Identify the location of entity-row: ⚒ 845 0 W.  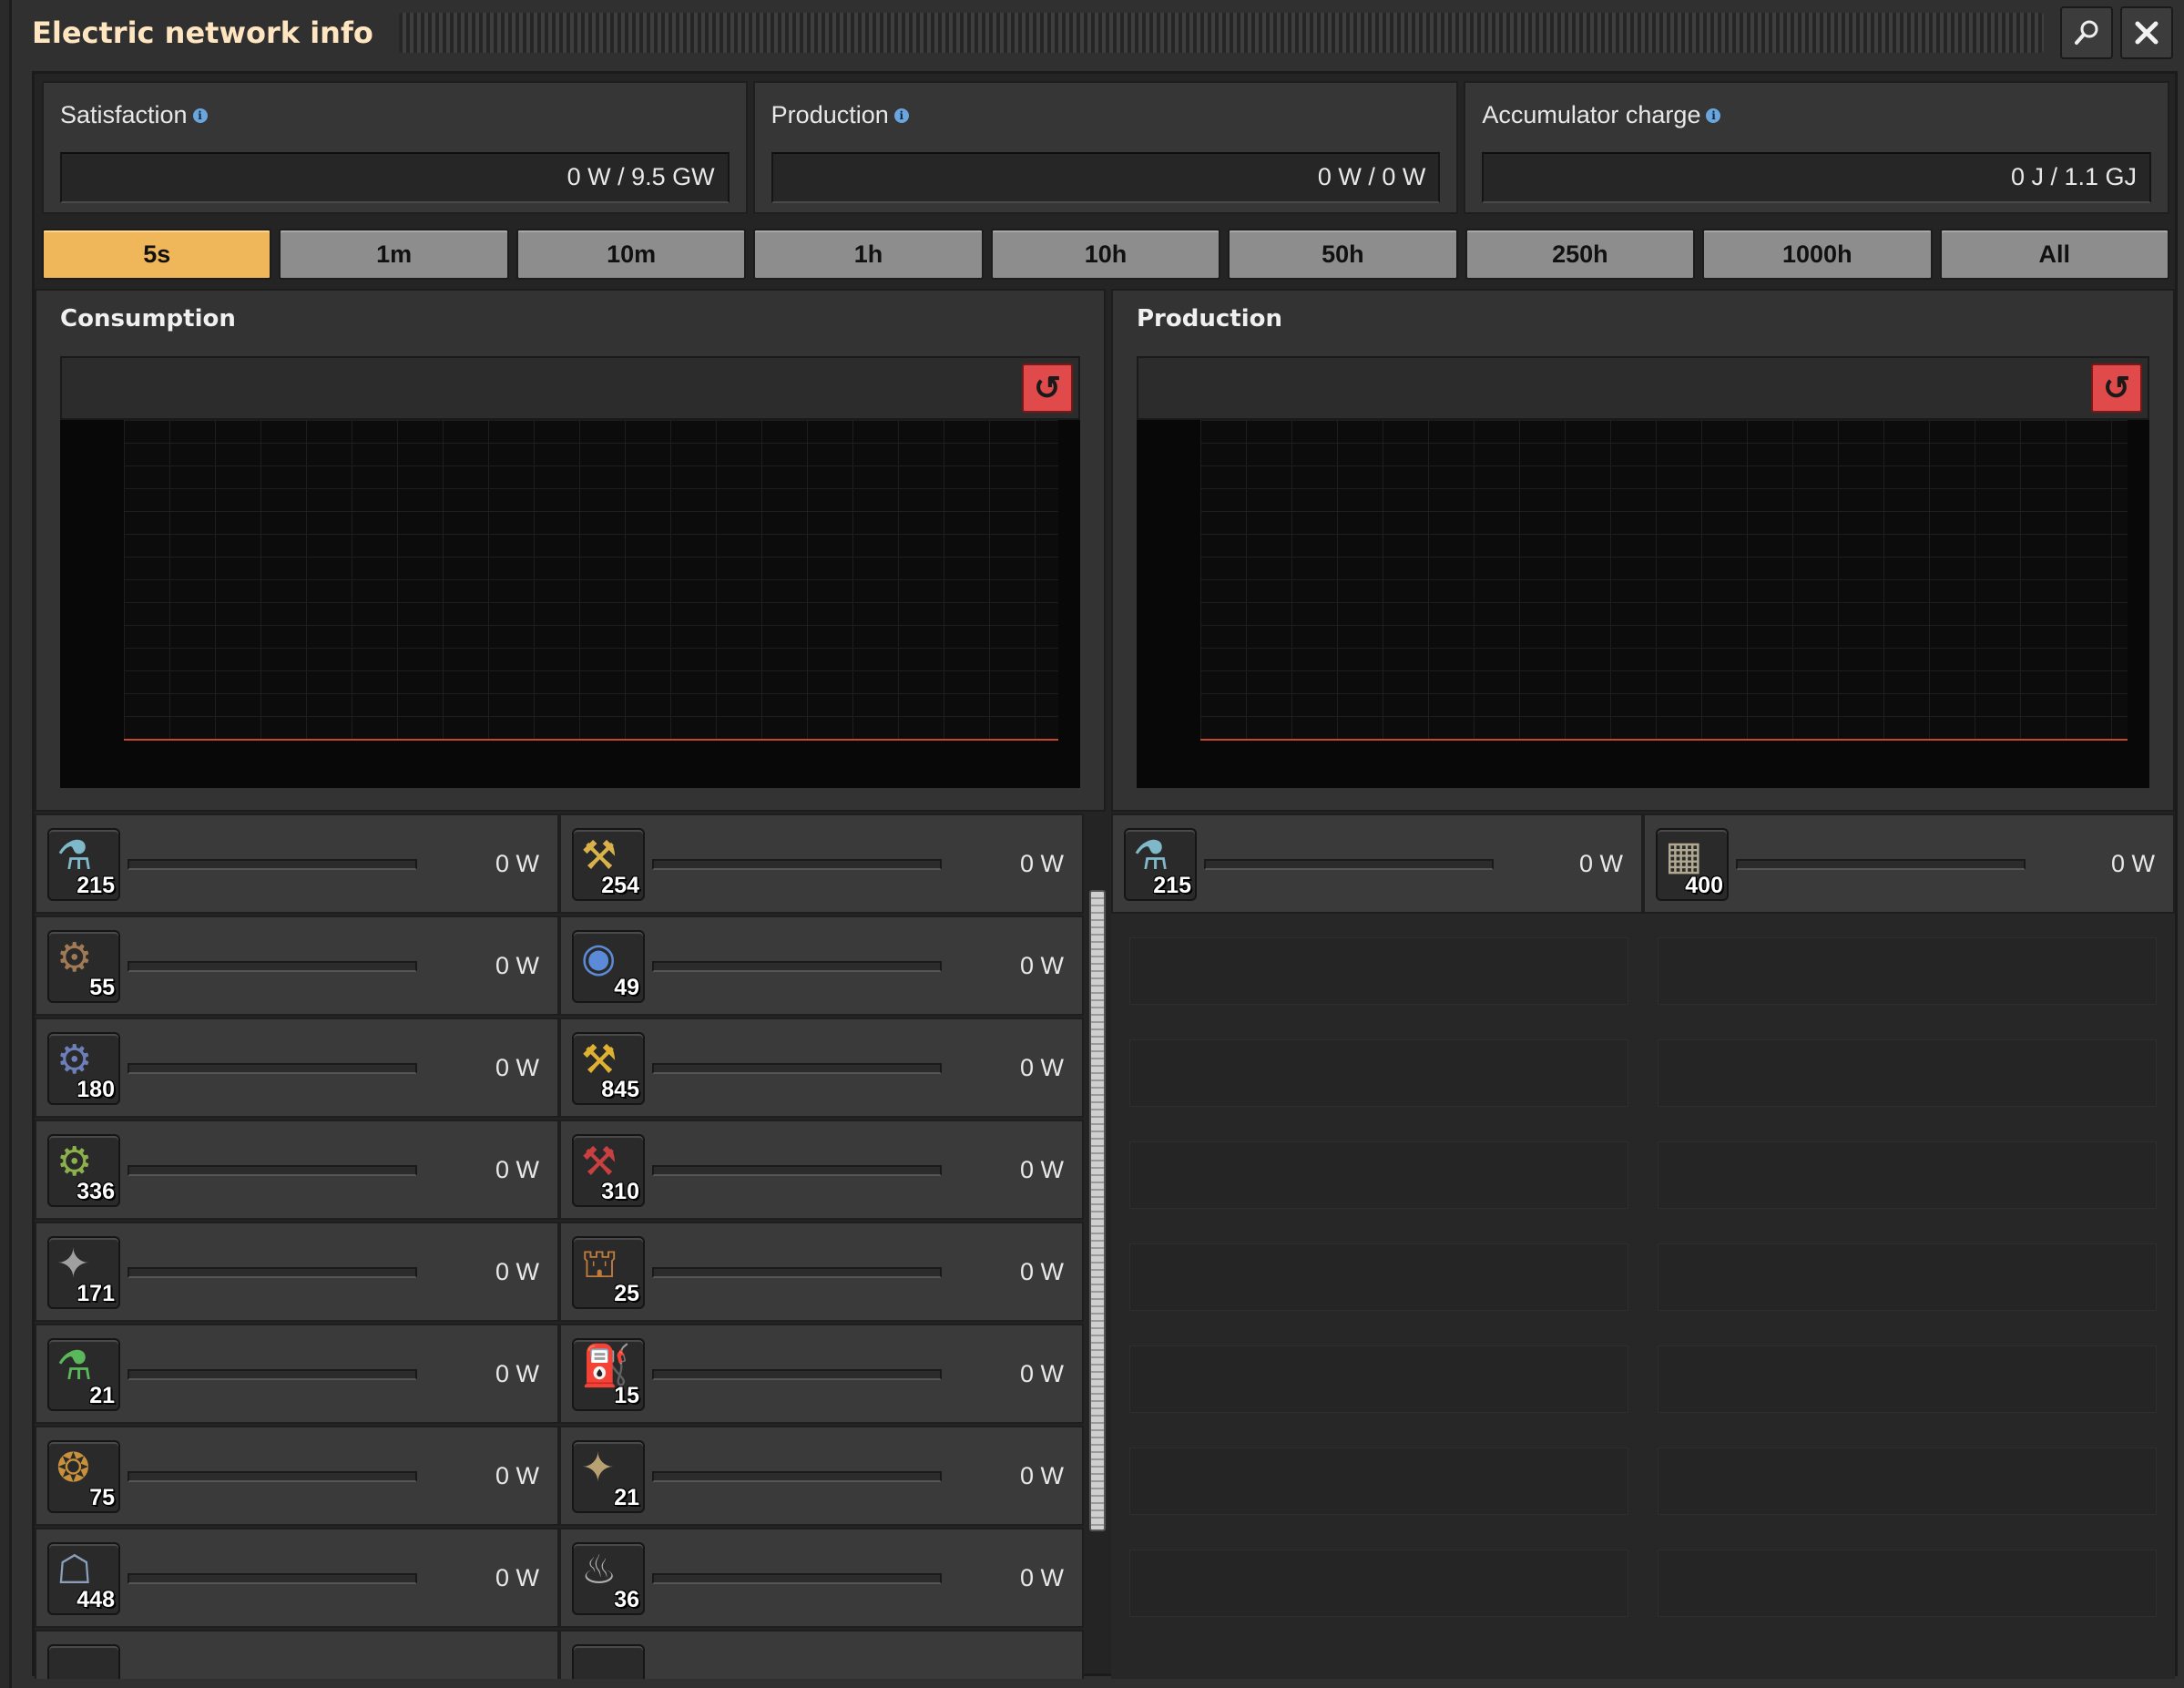
(822, 1068).